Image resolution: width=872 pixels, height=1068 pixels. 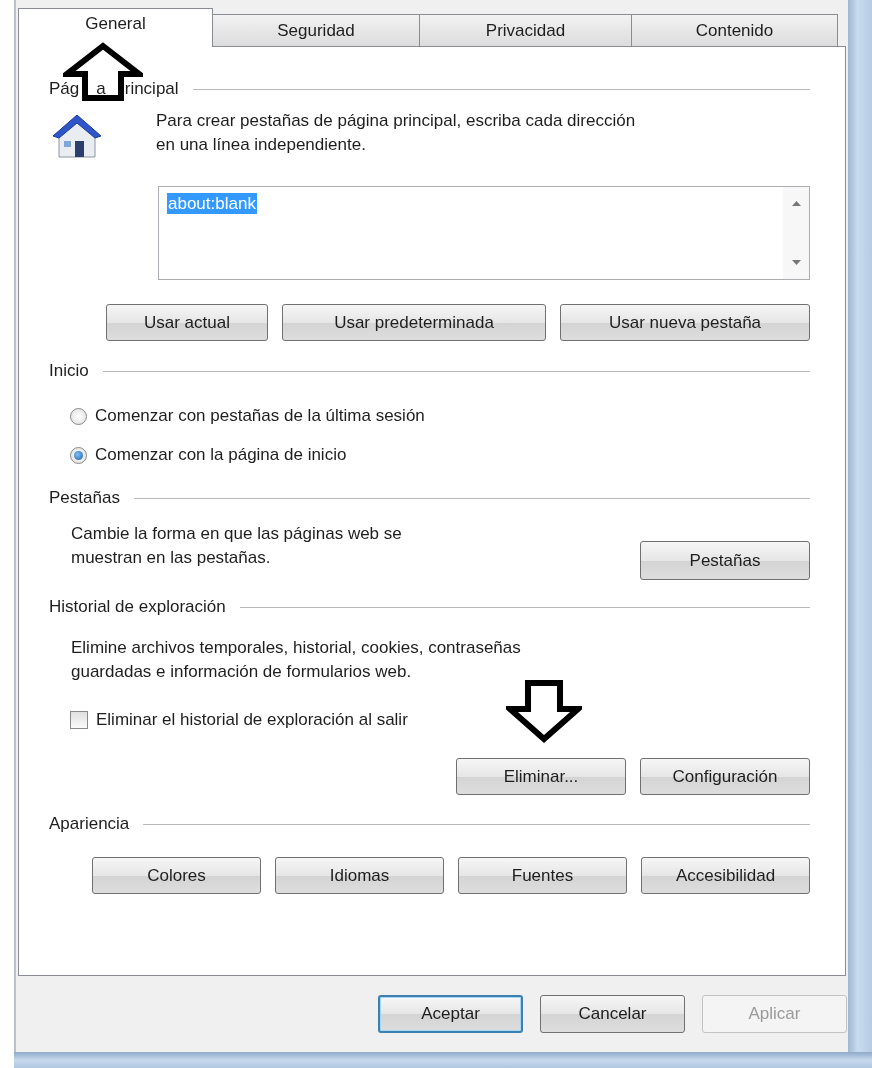 What do you see at coordinates (236, 546) in the screenshot?
I see `tabs-description: Cambie la forma en que las páginas web se muestran en las pestañas.` at bounding box center [236, 546].